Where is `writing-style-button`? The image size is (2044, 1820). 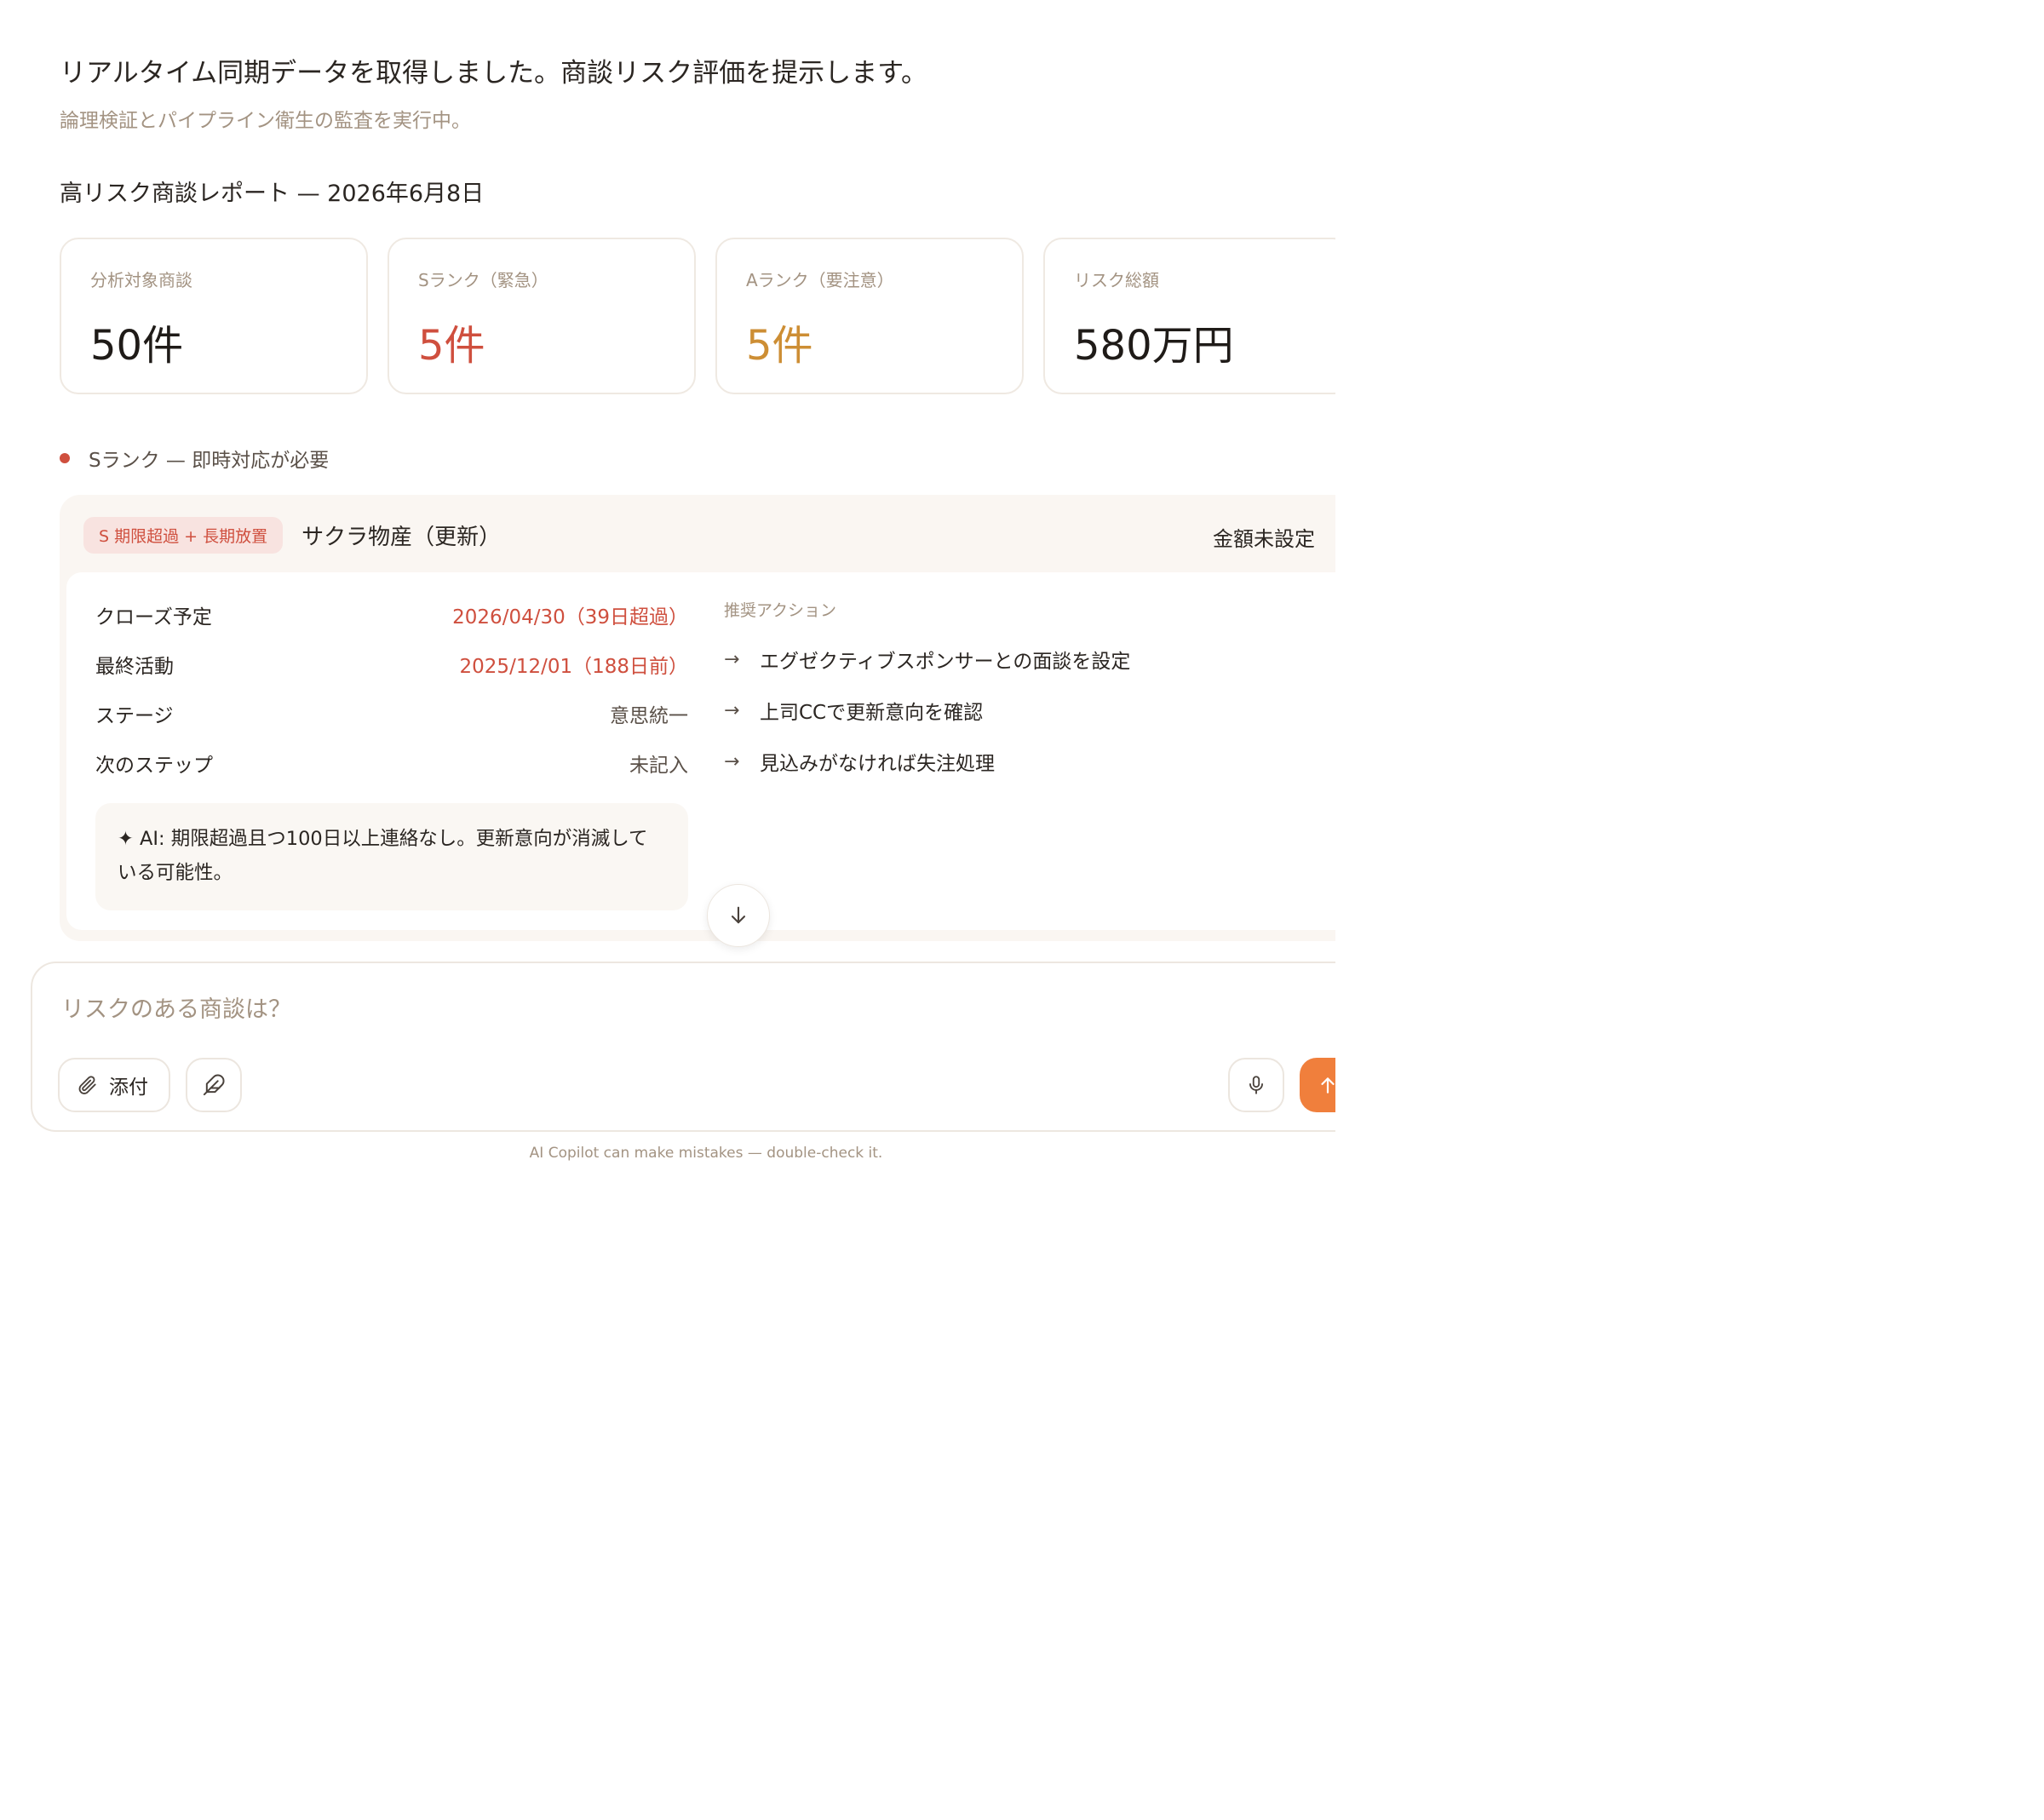
writing-style-button is located at coordinates (214, 1085).